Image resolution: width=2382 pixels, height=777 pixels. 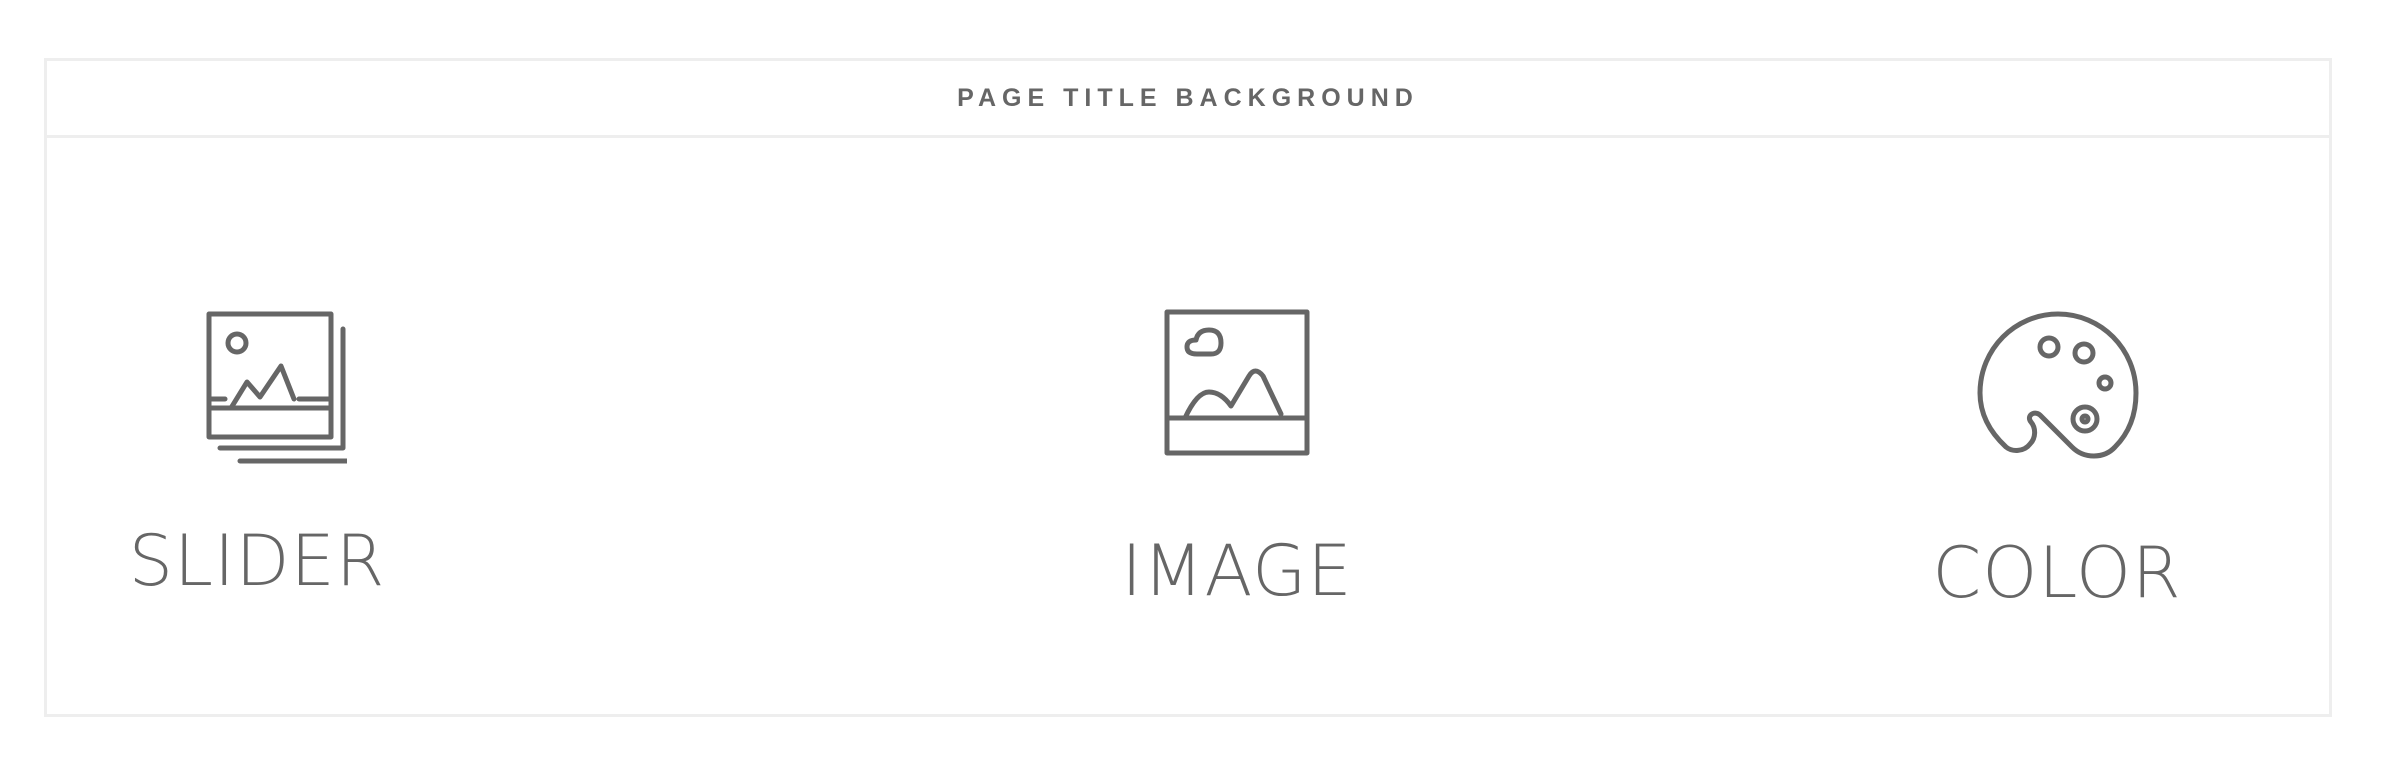 I want to click on panel-title: PAGE TITLE BACKGROUND, so click(x=1188, y=97).